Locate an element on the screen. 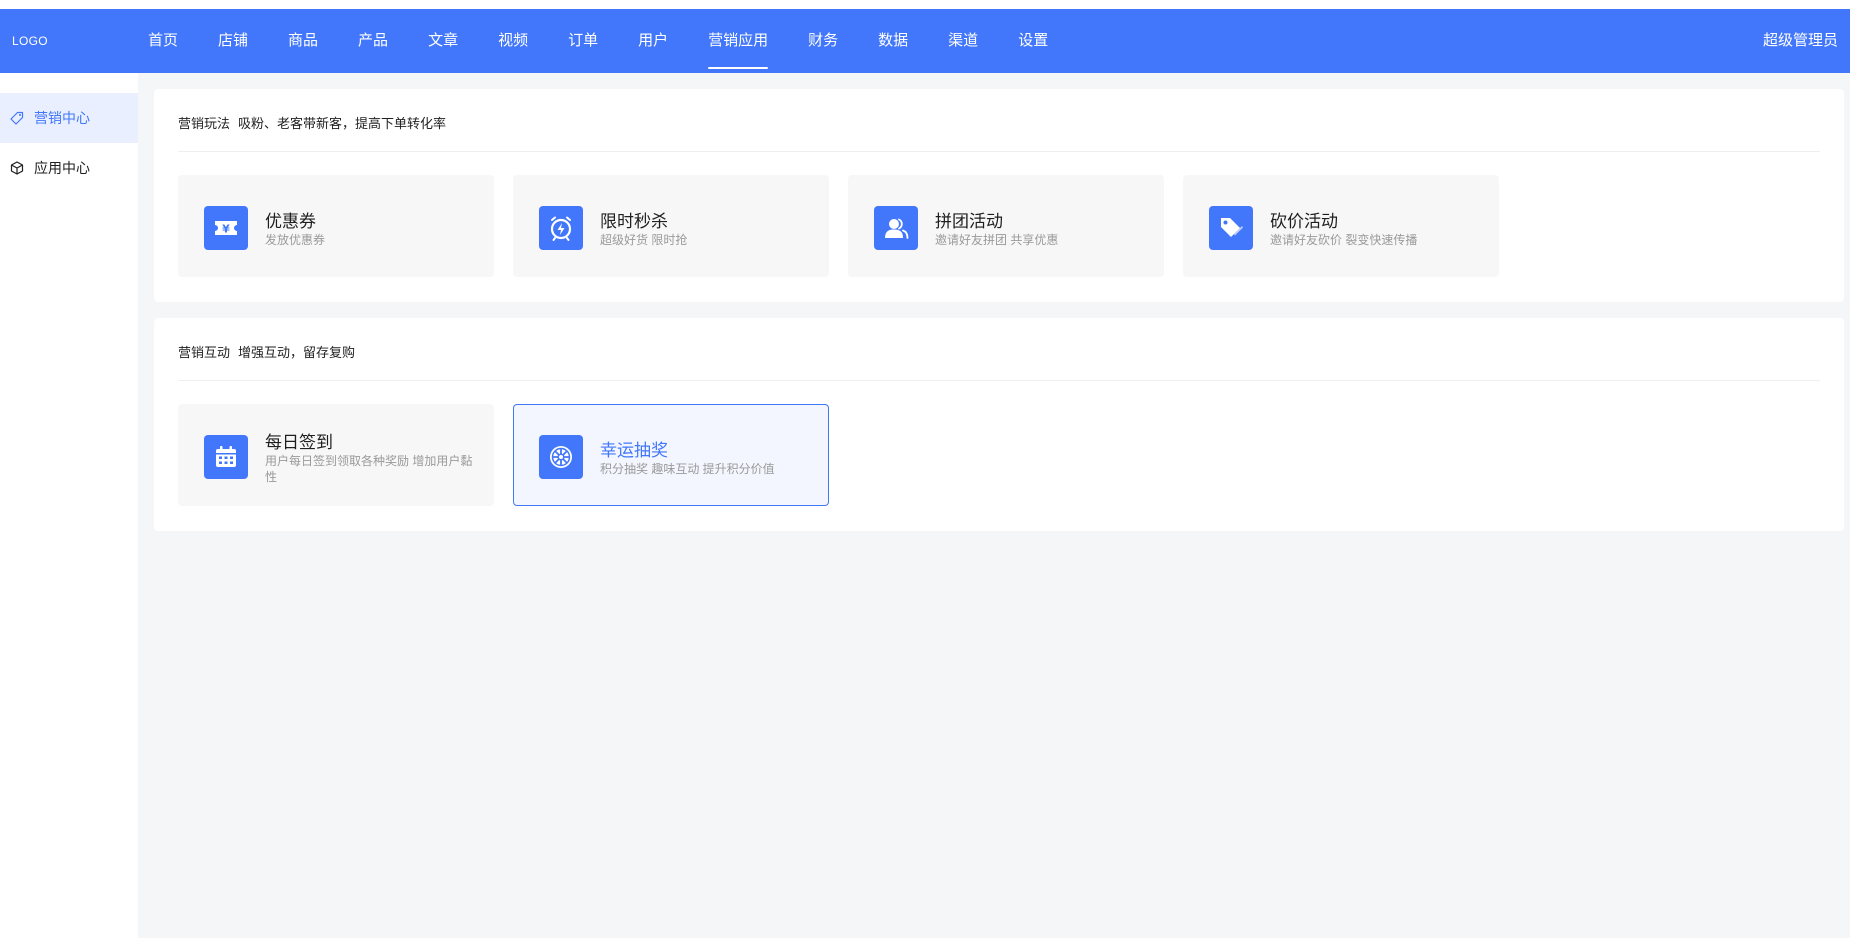  card-title: 砍价活动 is located at coordinates (1304, 221).